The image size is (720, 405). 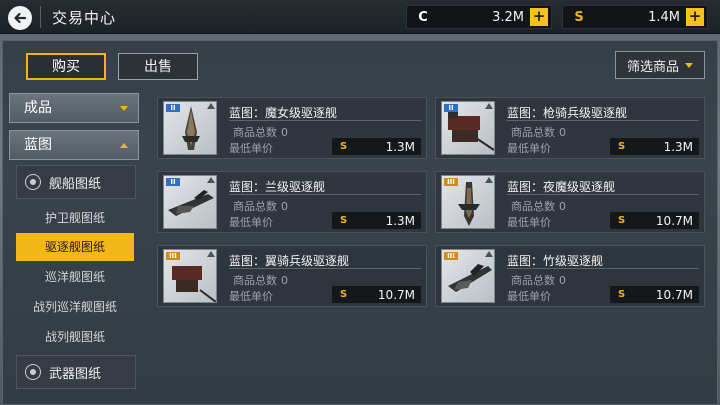 What do you see at coordinates (74, 108) in the screenshot?
I see `category-finished: 成品` at bounding box center [74, 108].